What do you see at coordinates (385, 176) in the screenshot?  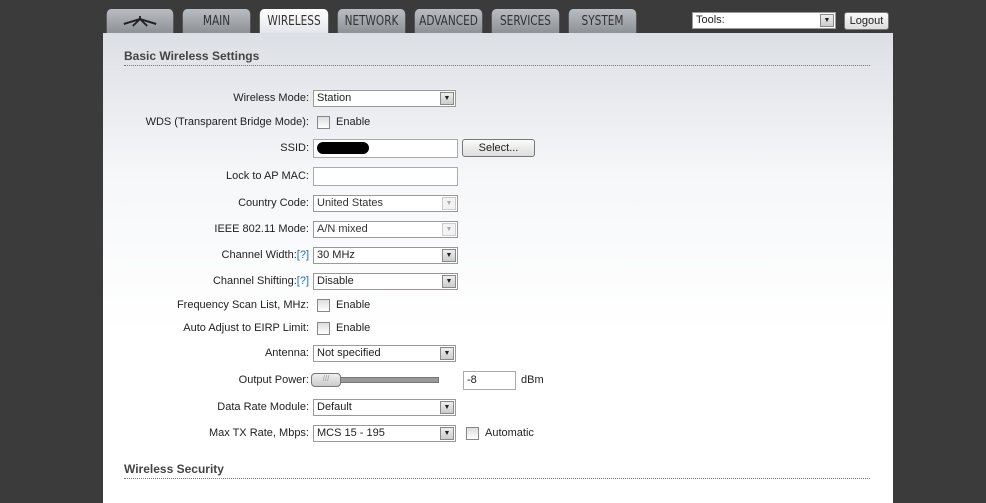 I see `lock-ap-mac-input` at bounding box center [385, 176].